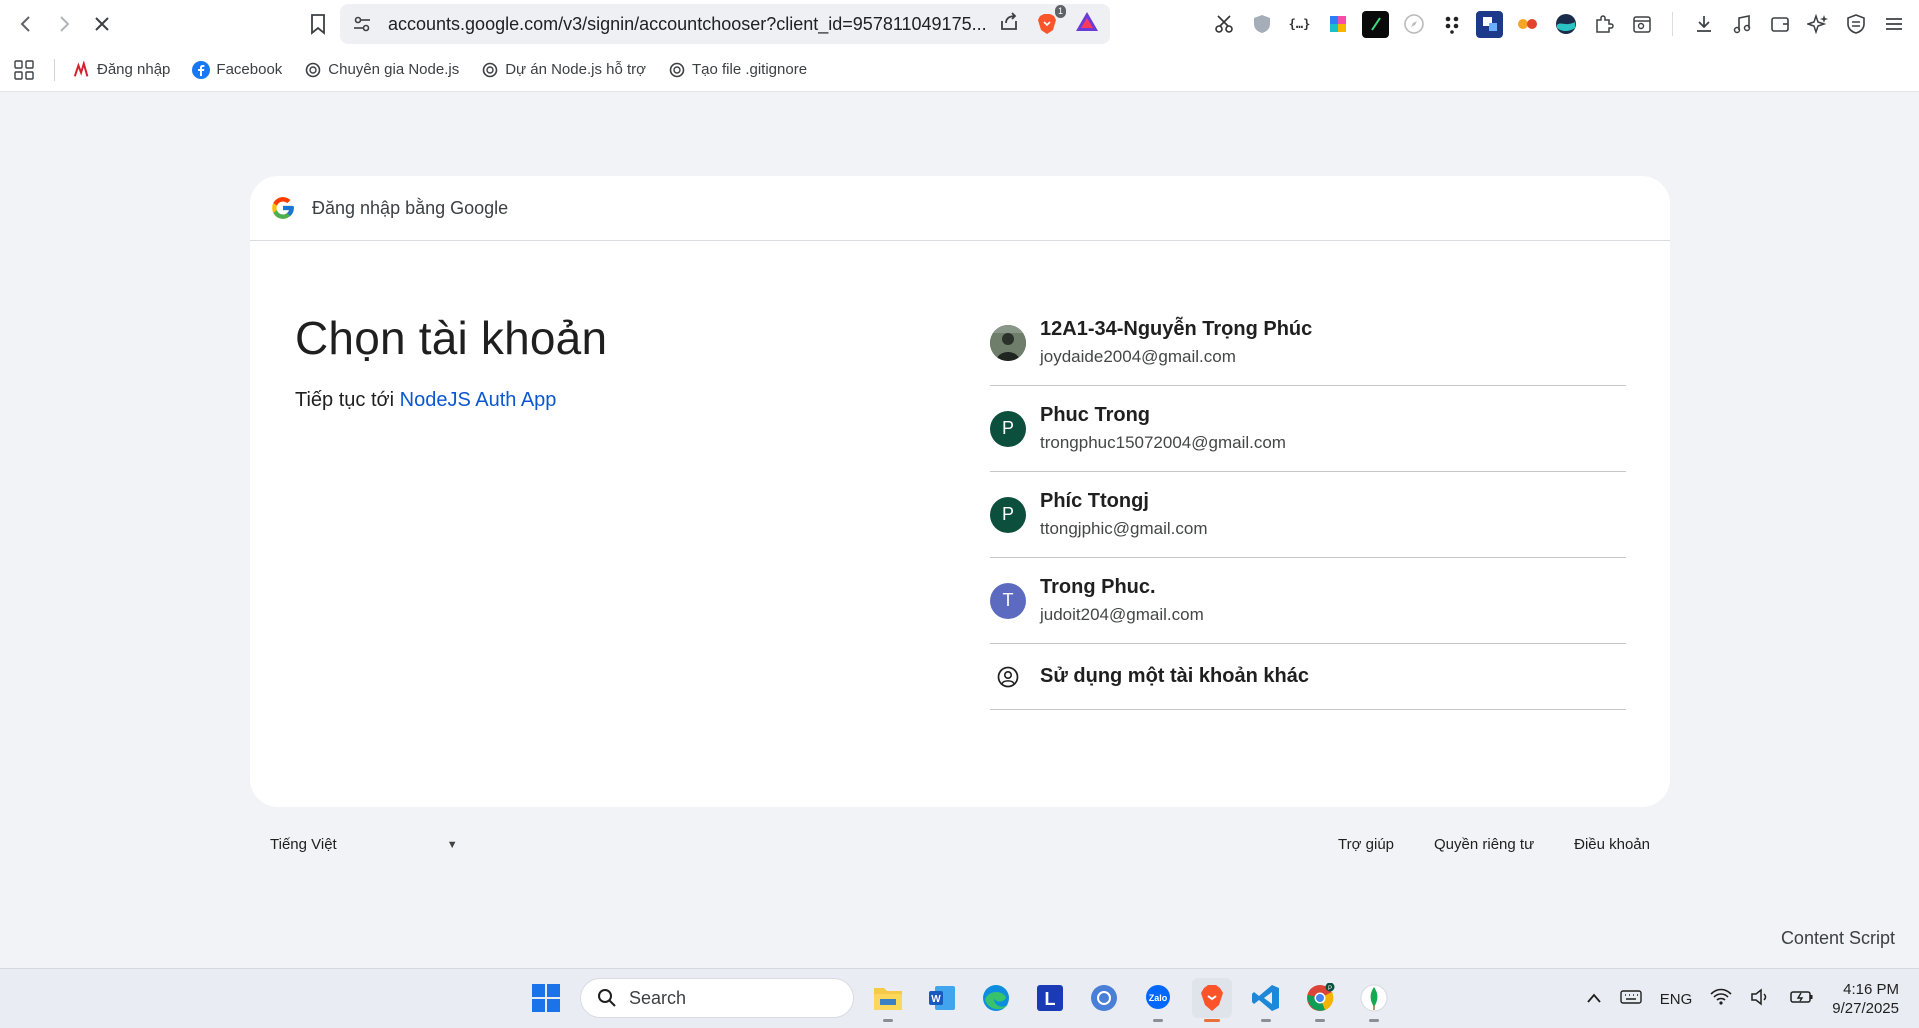 This screenshot has height=1028, width=1919. What do you see at coordinates (410, 207) in the screenshot?
I see `card-header-title: Đăng nhập bằng Google` at bounding box center [410, 207].